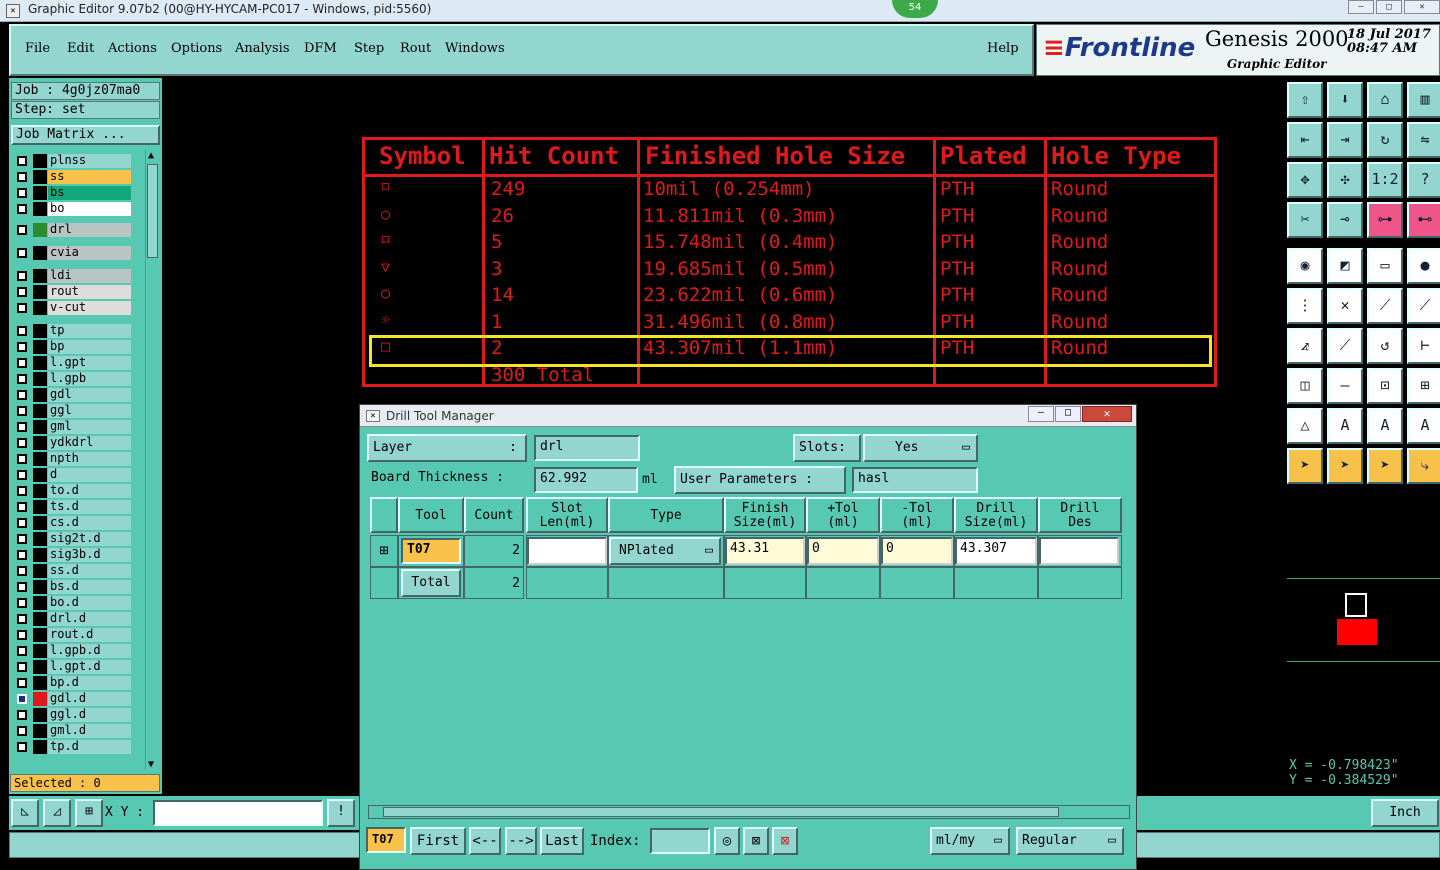 This screenshot has width=1440, height=870. I want to click on save-icon: ⬇, so click(1345, 100).